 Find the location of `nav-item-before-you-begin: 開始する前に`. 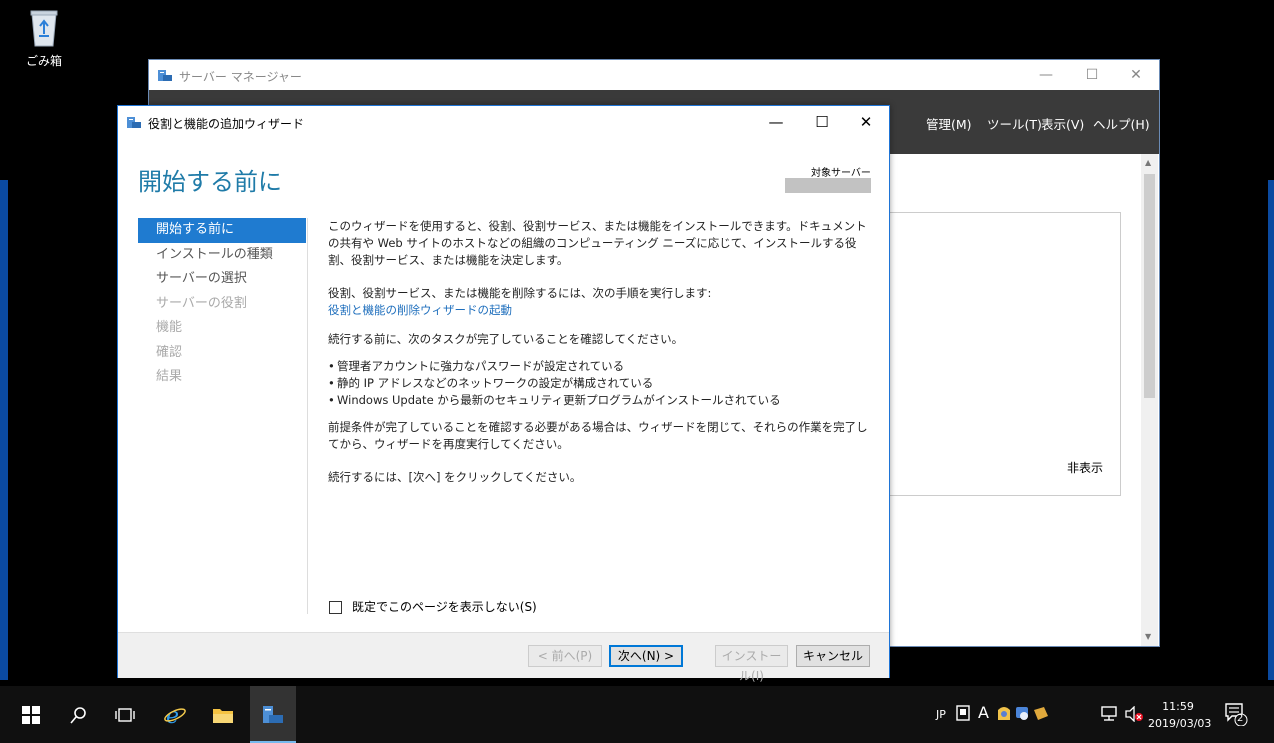

nav-item-before-you-begin: 開始する前に is located at coordinates (222, 230).